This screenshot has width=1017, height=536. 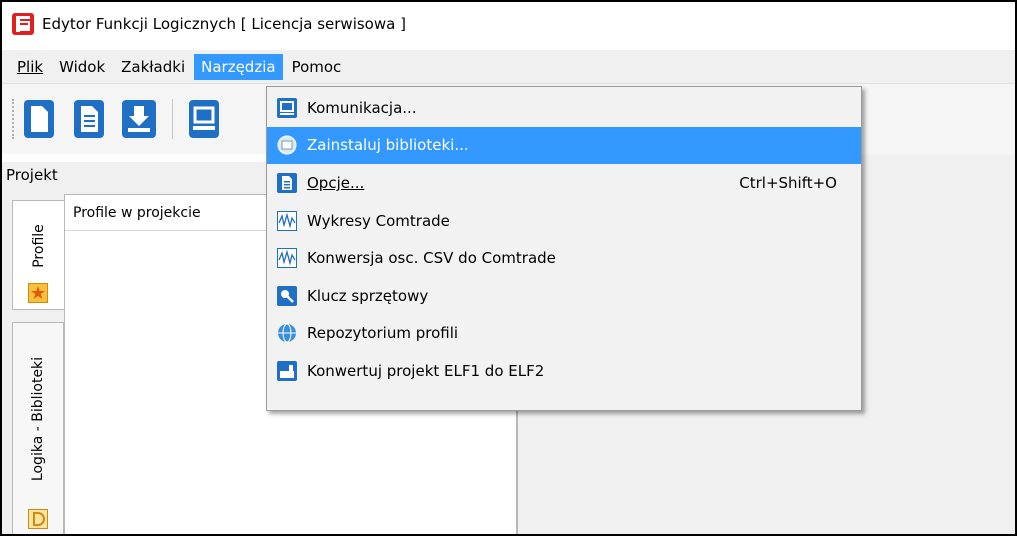 What do you see at coordinates (564, 334) in the screenshot?
I see `menu-item-repozytorium-profili: Repozytorium profili` at bounding box center [564, 334].